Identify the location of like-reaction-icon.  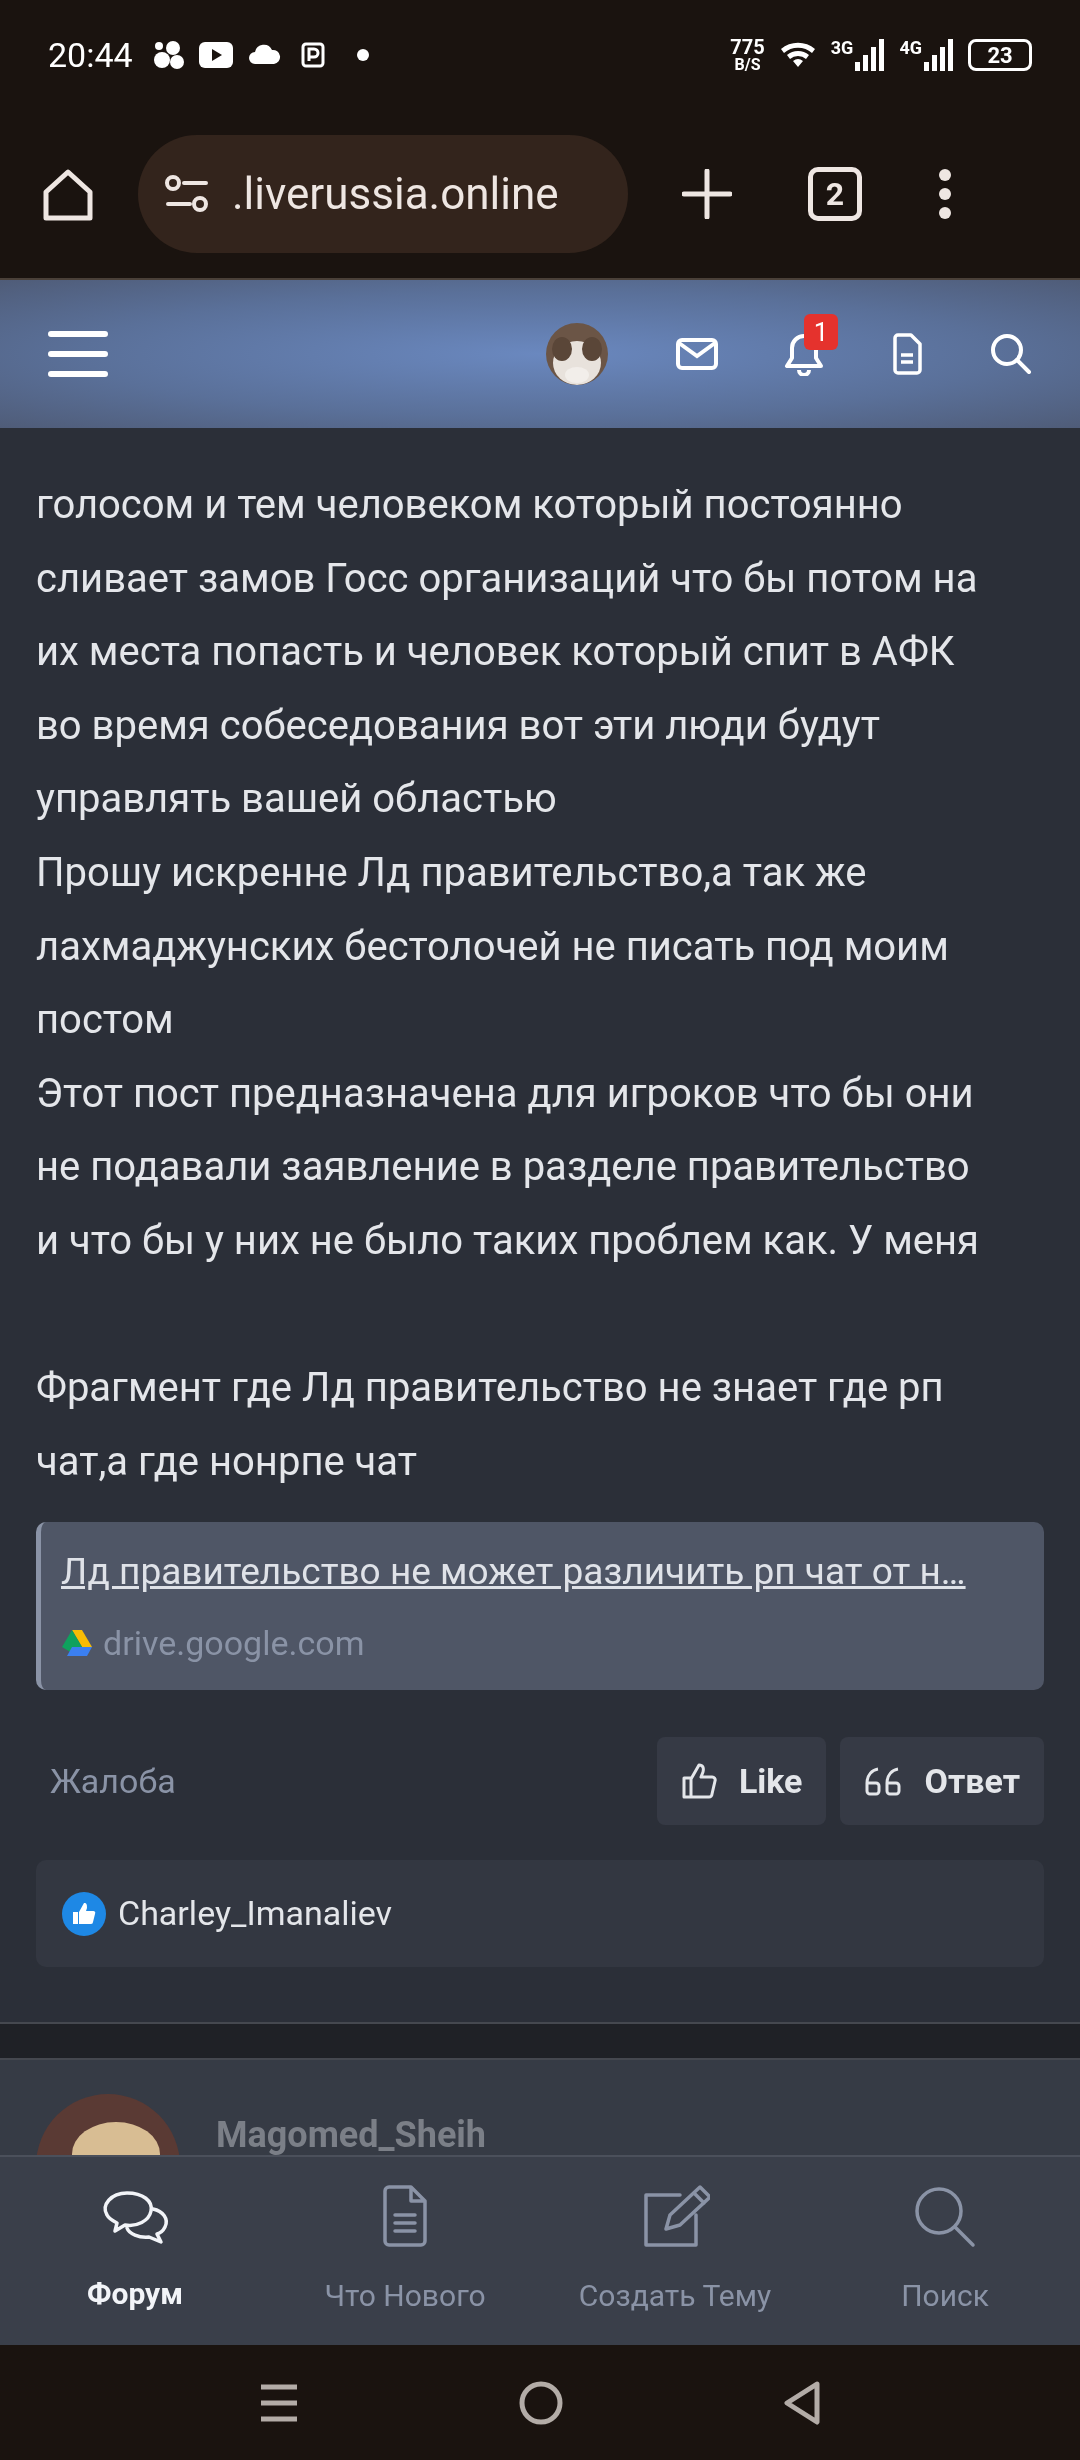
(84, 1913).